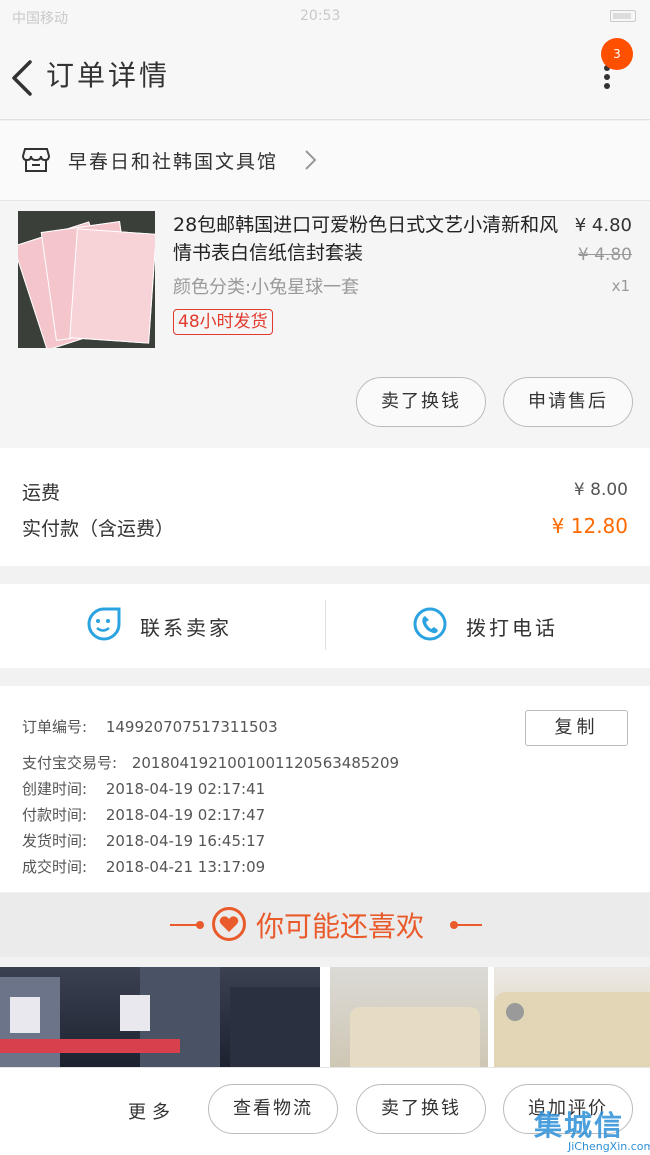  Describe the element at coordinates (23, 78) in the screenshot. I see `back-chevron-icon` at that location.